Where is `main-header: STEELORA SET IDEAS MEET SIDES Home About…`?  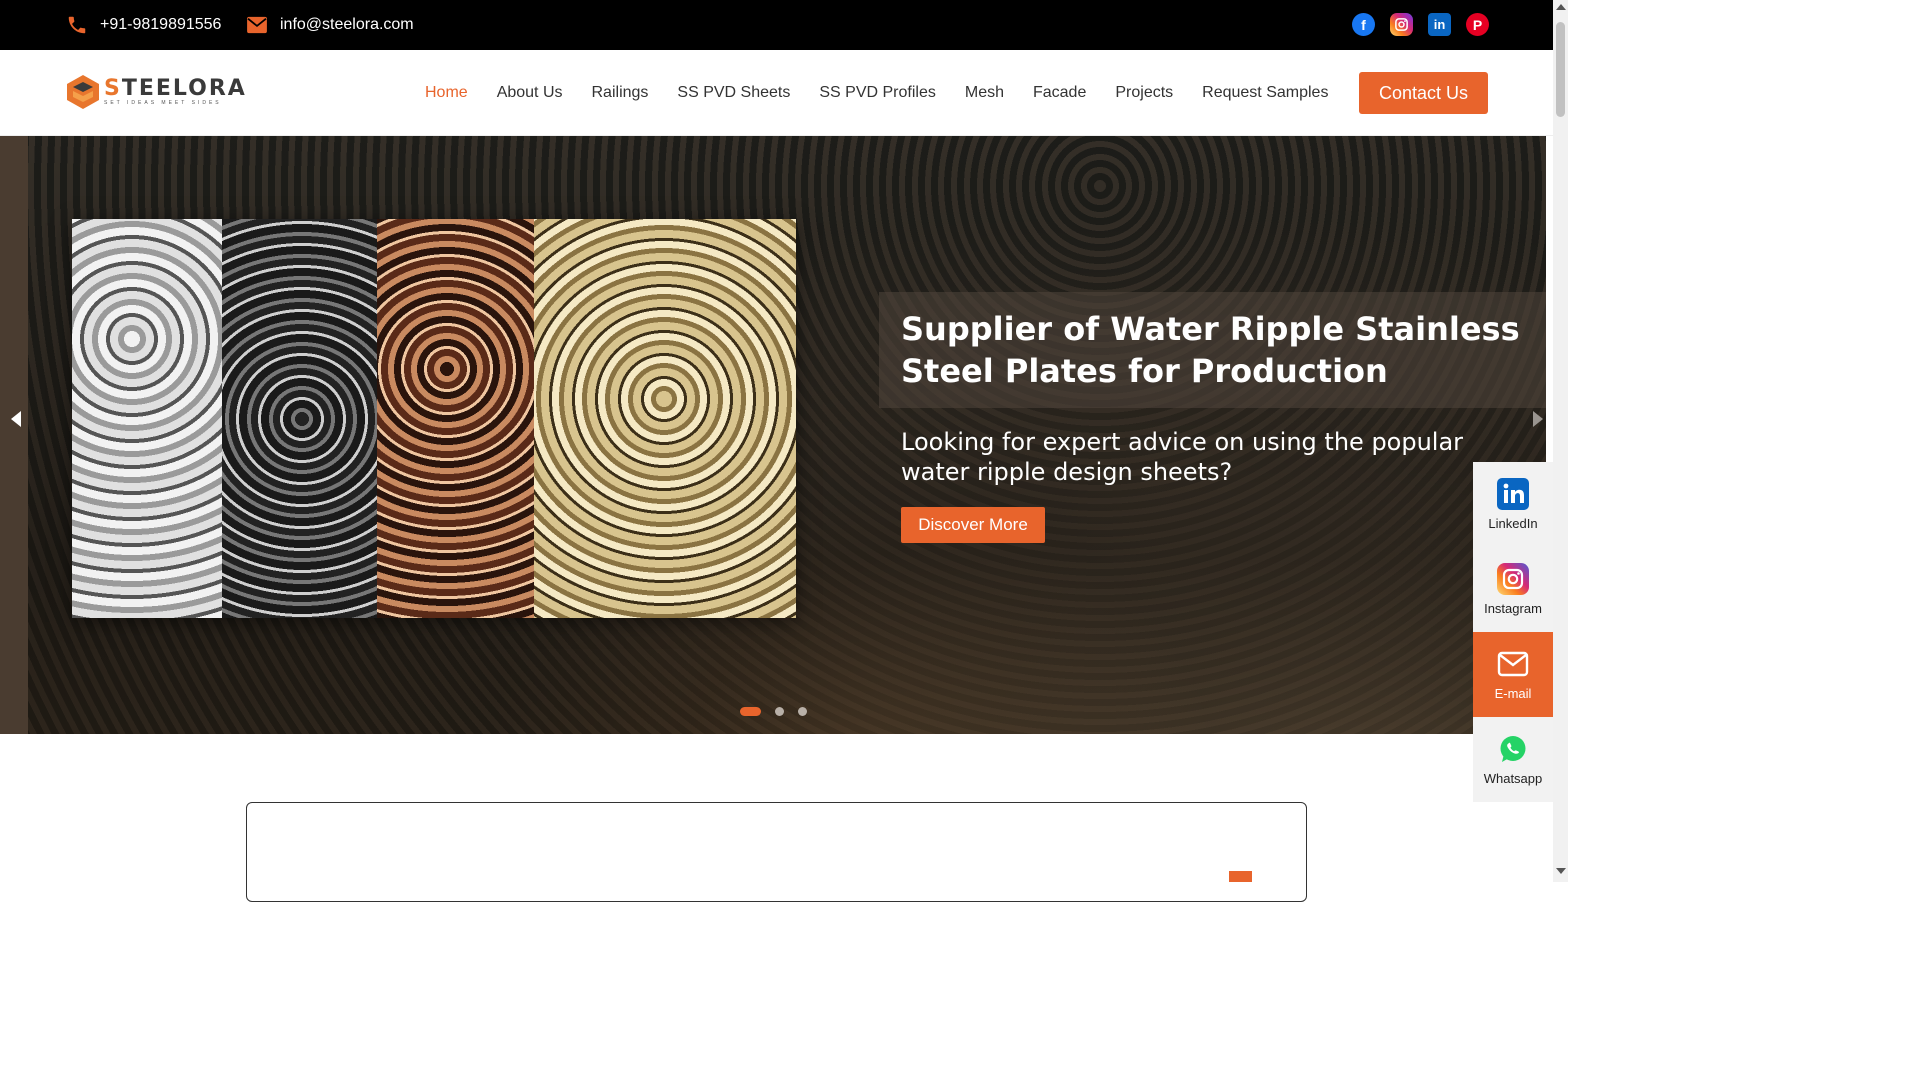 main-header: STEELORA SET IDEAS MEET SIDES Home About… is located at coordinates (776, 93).